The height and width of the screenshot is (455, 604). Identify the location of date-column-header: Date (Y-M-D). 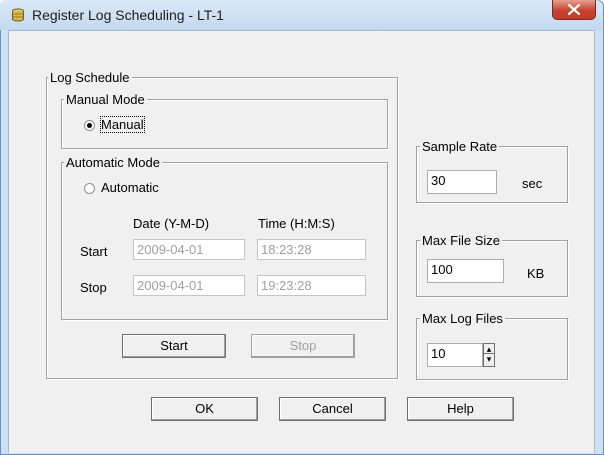
(171, 223).